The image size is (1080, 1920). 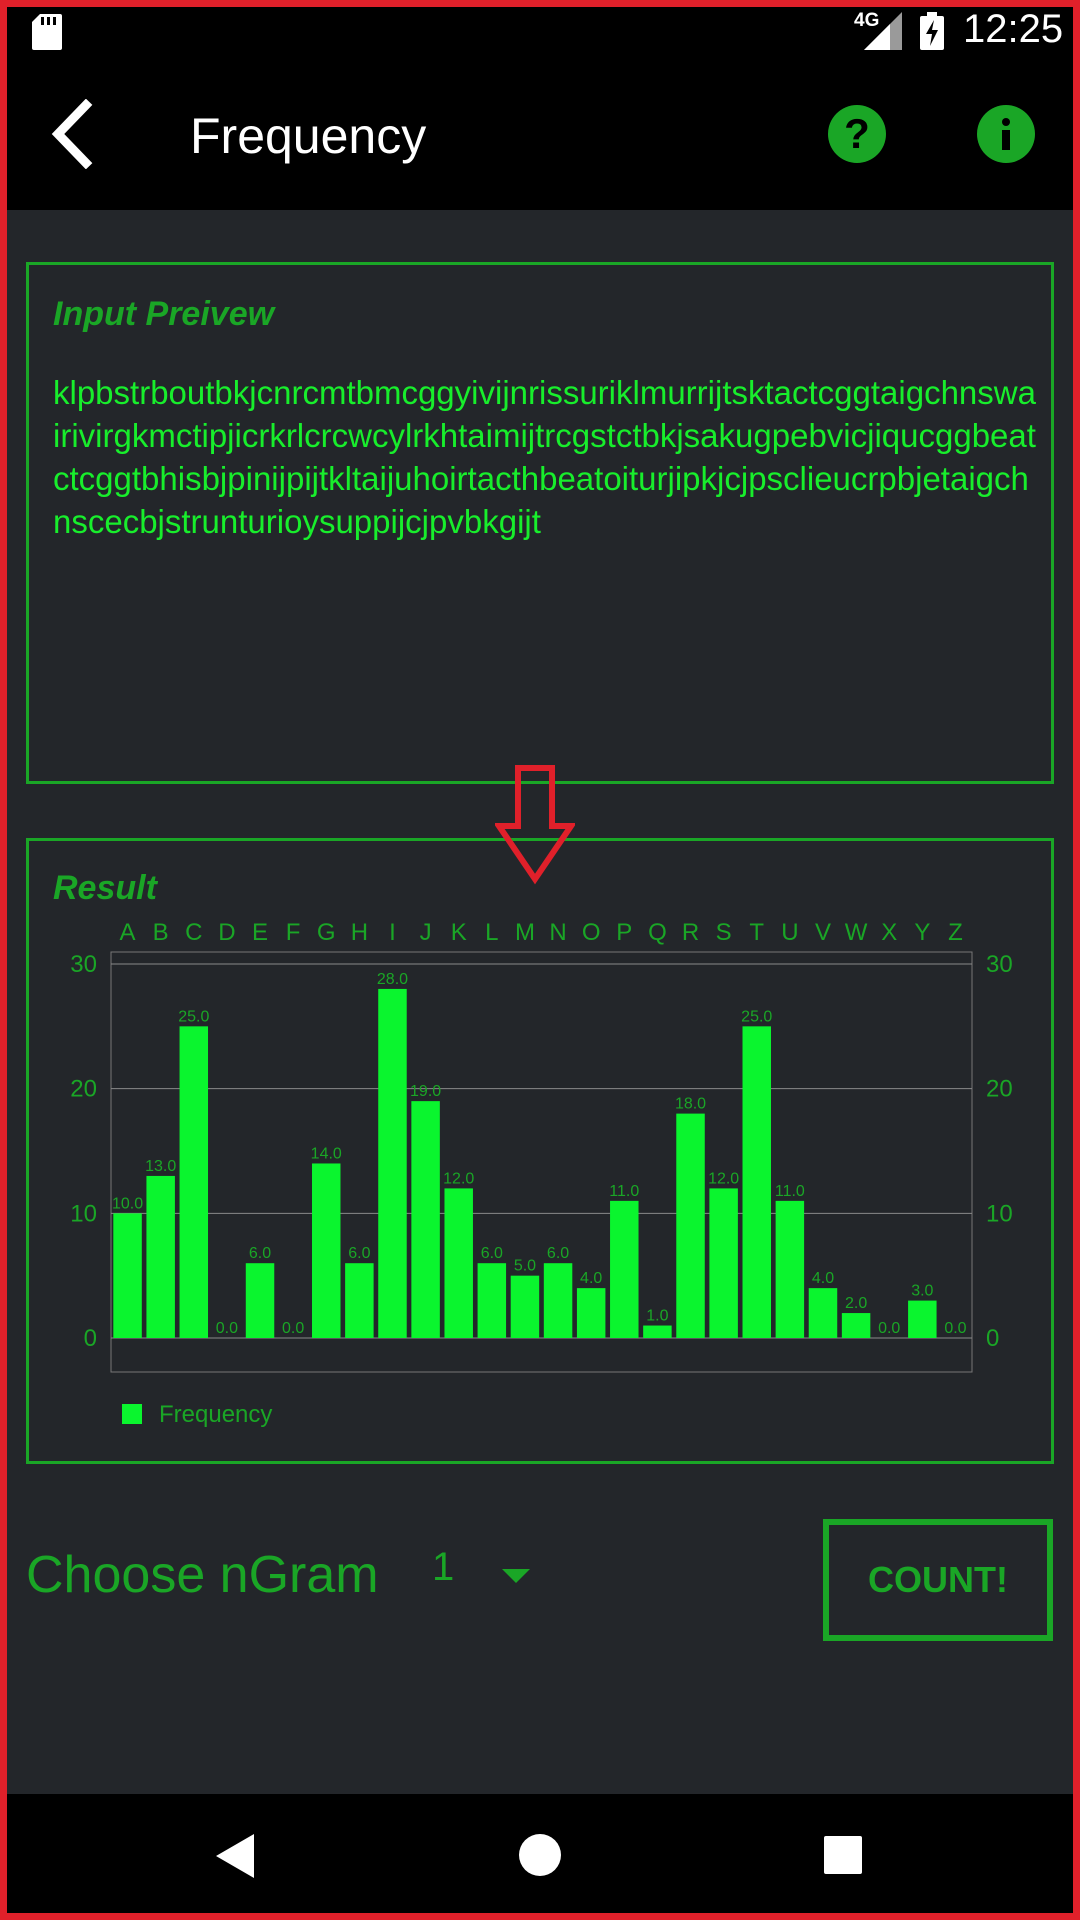 What do you see at coordinates (525, 1306) in the screenshot?
I see `bar-m` at bounding box center [525, 1306].